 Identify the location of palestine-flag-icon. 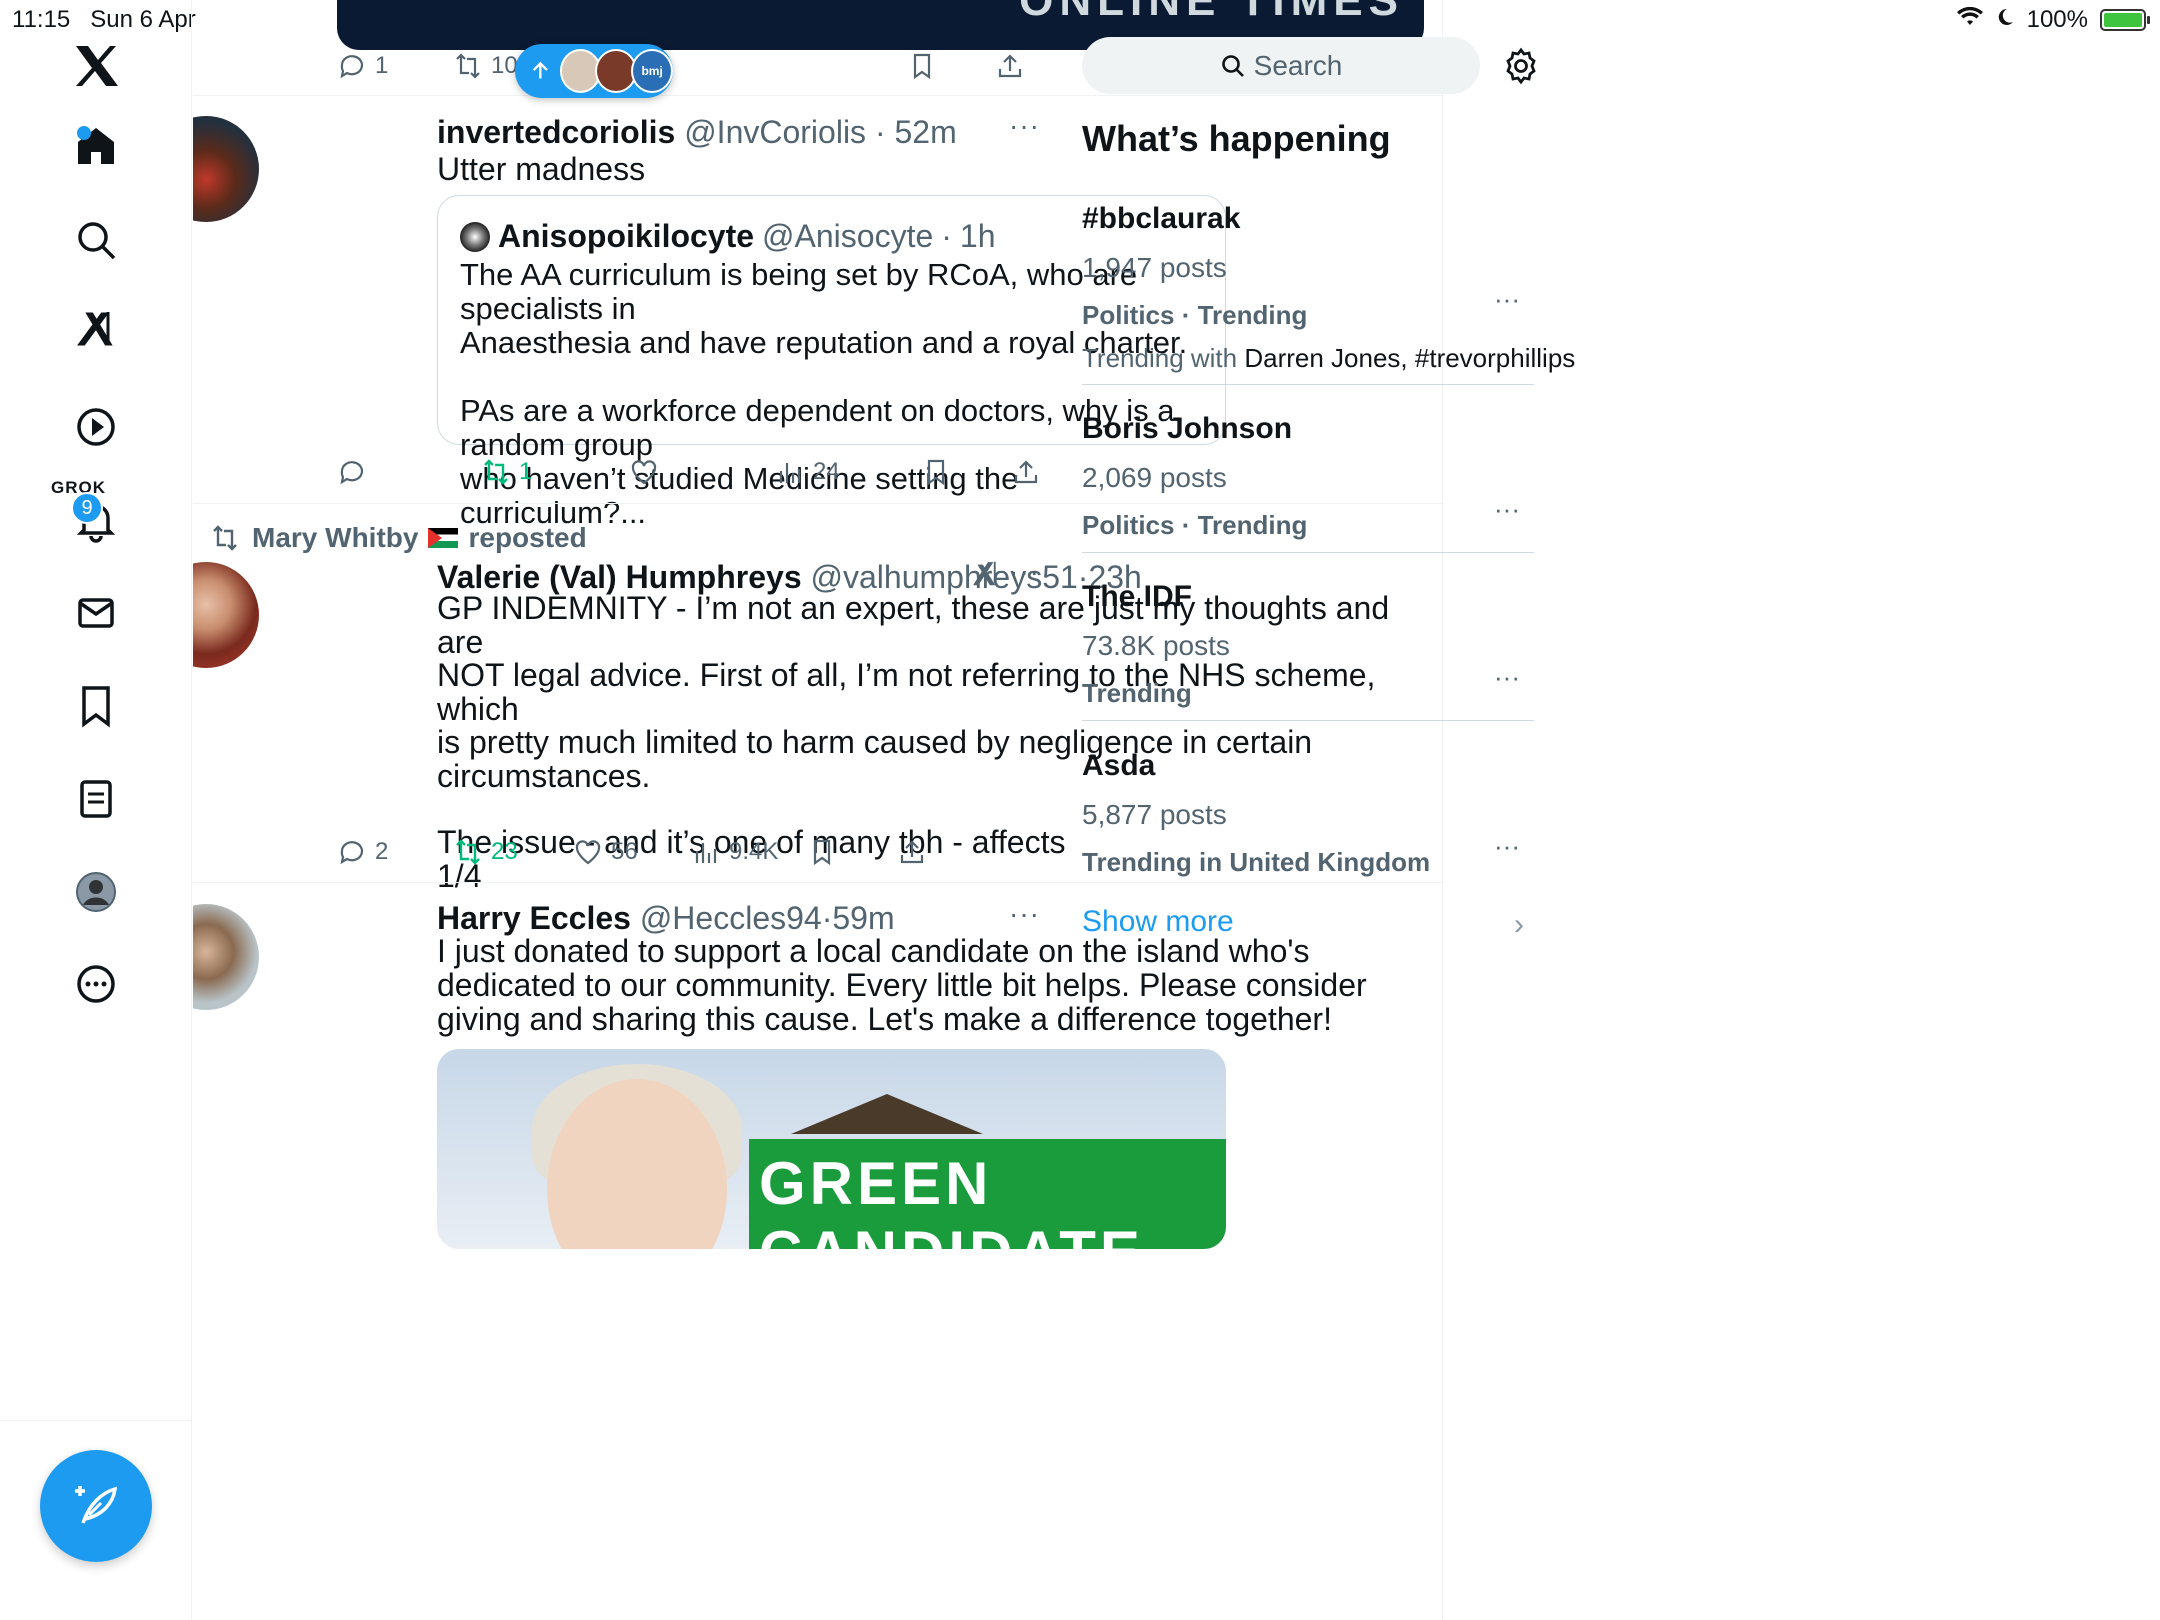
(443, 538).